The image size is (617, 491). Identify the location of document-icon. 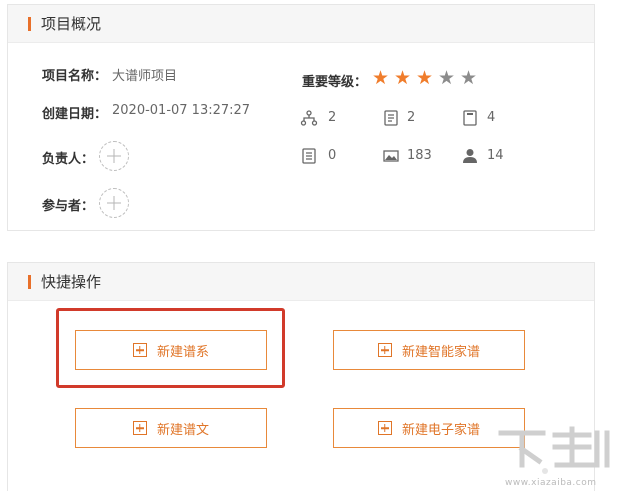
(391, 118).